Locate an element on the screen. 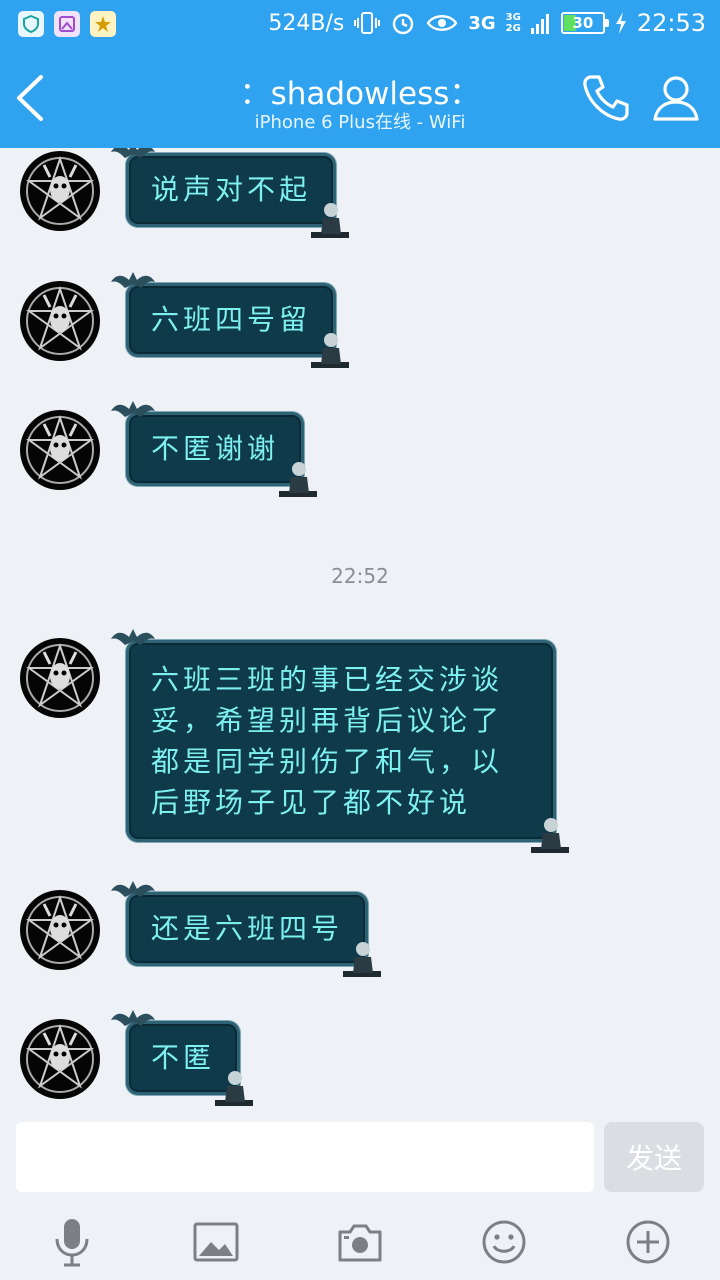 This screenshot has width=720, height=1280. chat-header: ：shadowless： iPhone 6 Plus在线 - WiFi is located at coordinates (360, 99).